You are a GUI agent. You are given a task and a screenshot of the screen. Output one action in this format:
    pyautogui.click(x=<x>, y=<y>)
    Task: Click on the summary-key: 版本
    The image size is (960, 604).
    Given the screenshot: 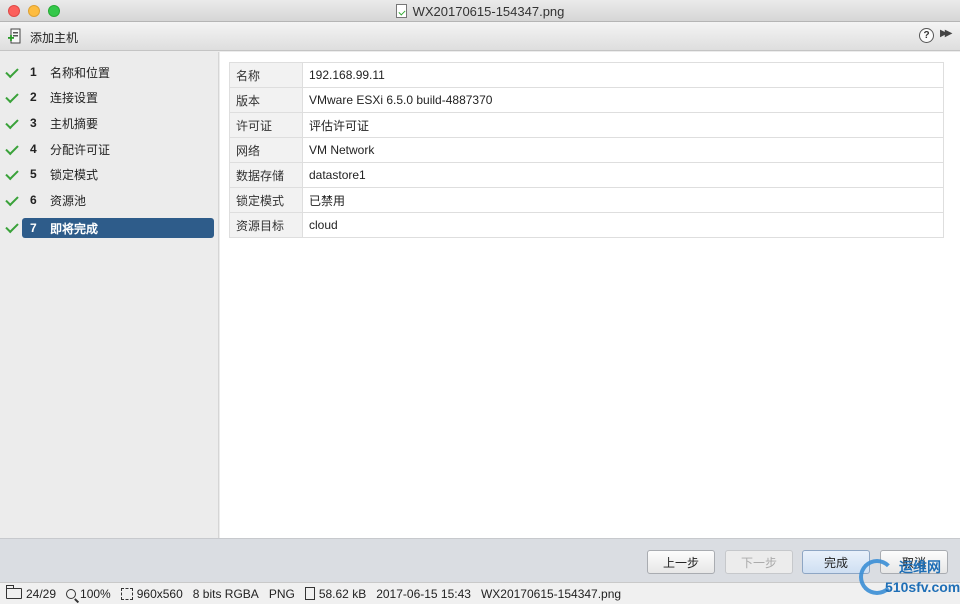 What is the action you would take?
    pyautogui.click(x=266, y=100)
    